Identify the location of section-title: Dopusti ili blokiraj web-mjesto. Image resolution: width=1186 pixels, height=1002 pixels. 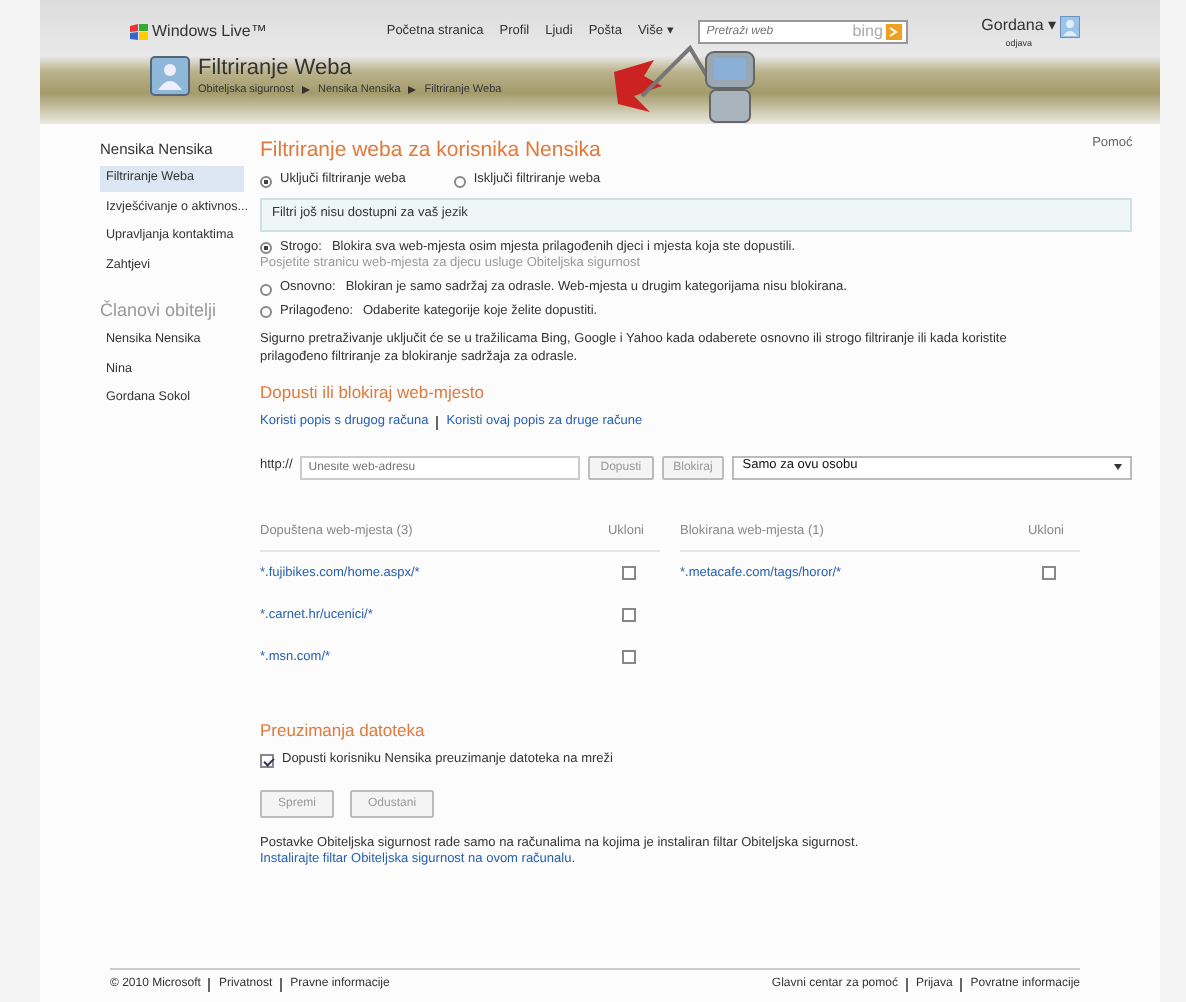
(373, 394).